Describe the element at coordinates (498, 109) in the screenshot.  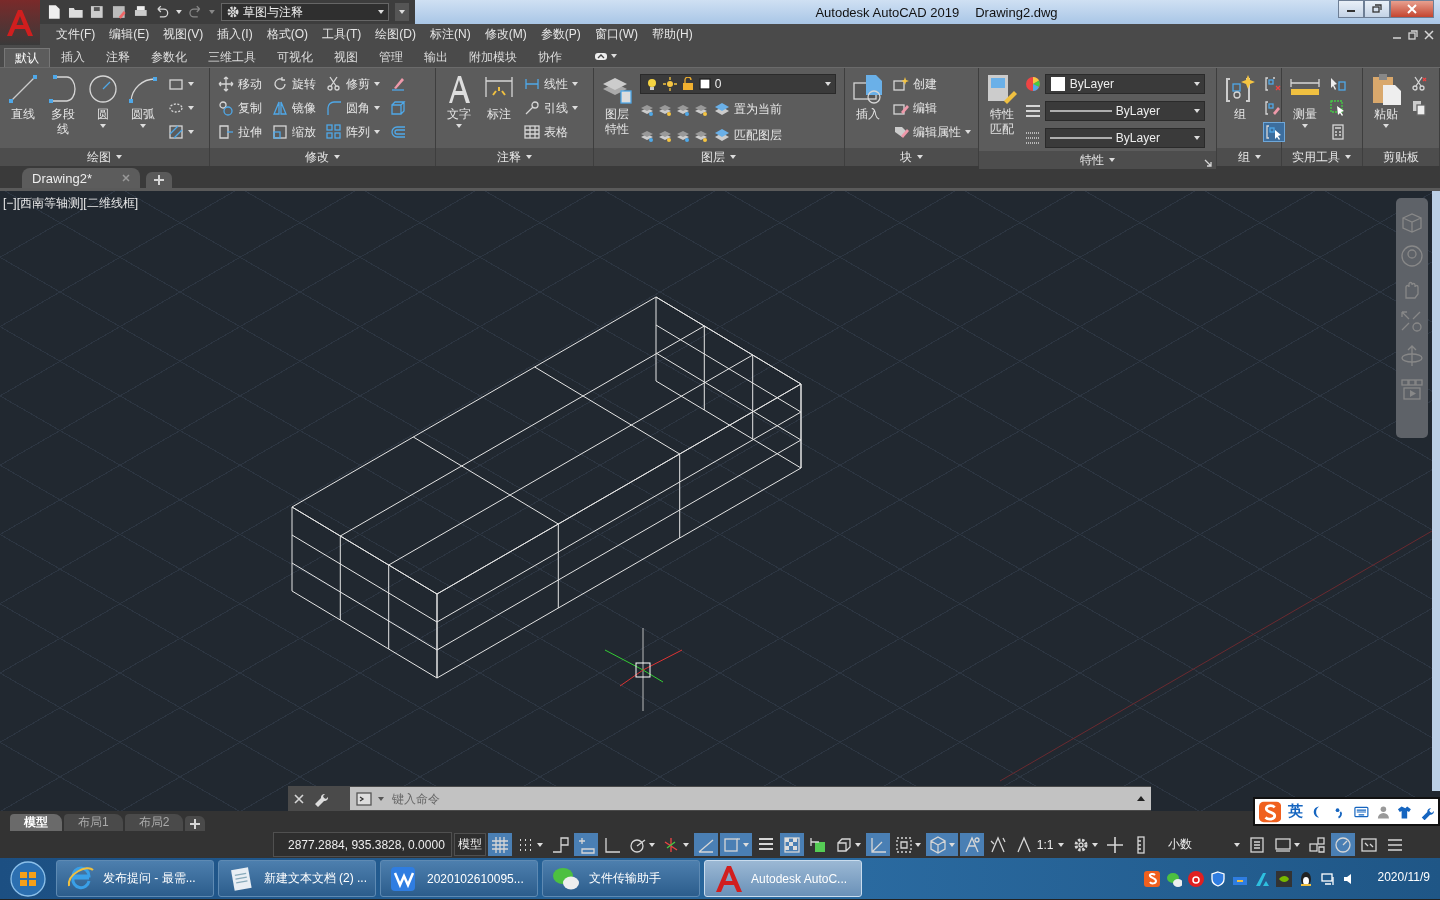
I see `ribbon-button: 标注` at that location.